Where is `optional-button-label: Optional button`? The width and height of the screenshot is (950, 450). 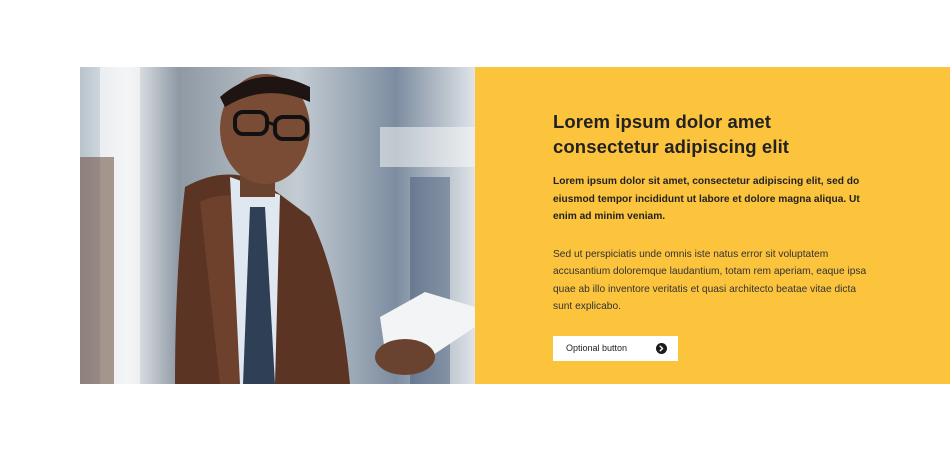 optional-button-label: Optional button is located at coordinates (597, 348).